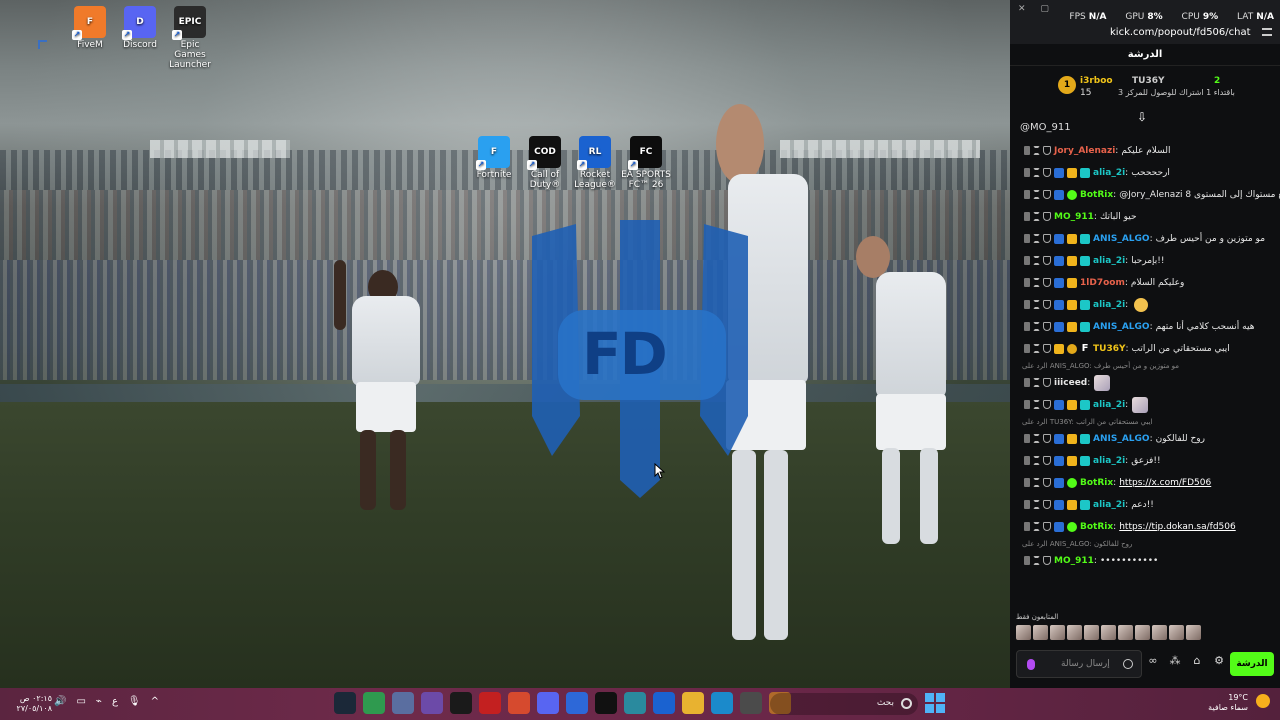 The width and height of the screenshot is (1280, 720). Describe the element at coordinates (1267, 32) in the screenshot. I see `tune-icon` at that location.